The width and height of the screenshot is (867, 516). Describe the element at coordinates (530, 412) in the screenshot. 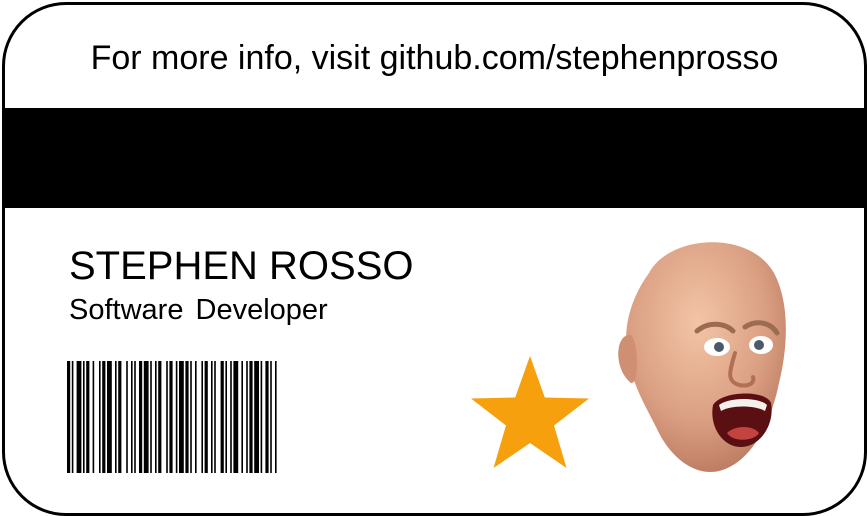

I see `star-icon` at that location.